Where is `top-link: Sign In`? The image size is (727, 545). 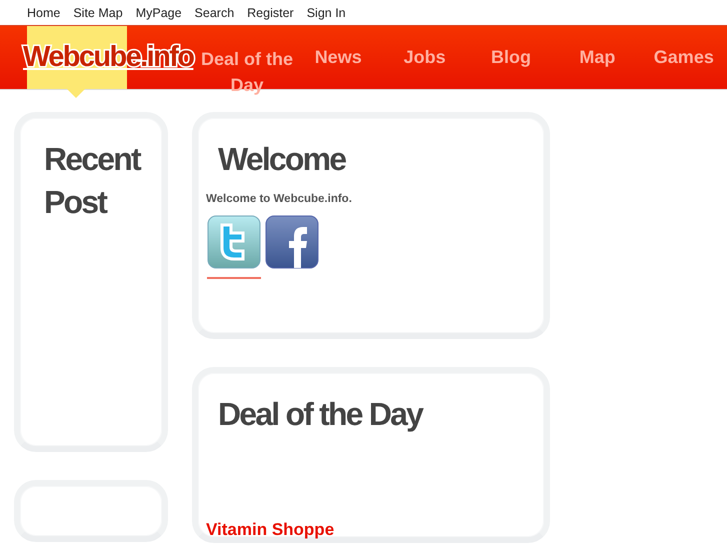
top-link: Sign In is located at coordinates (326, 13).